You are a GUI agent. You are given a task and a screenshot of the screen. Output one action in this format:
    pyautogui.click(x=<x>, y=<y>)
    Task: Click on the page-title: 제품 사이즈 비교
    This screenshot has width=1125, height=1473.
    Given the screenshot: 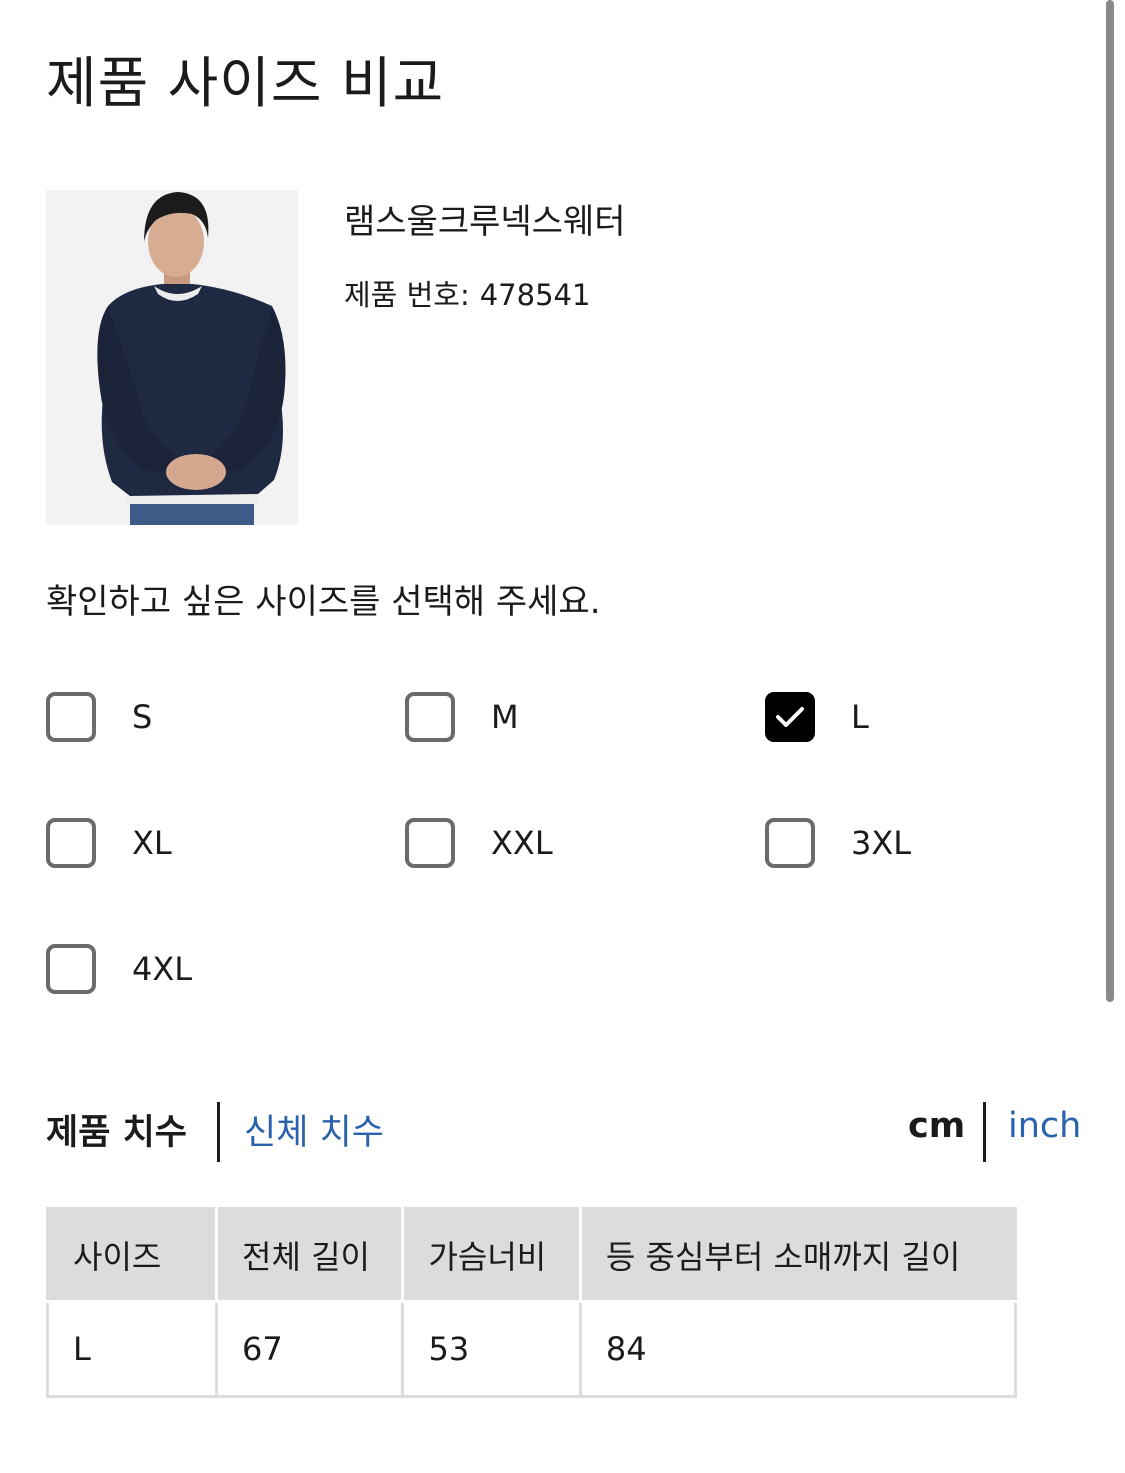 What is the action you would take?
    pyautogui.click(x=245, y=83)
    